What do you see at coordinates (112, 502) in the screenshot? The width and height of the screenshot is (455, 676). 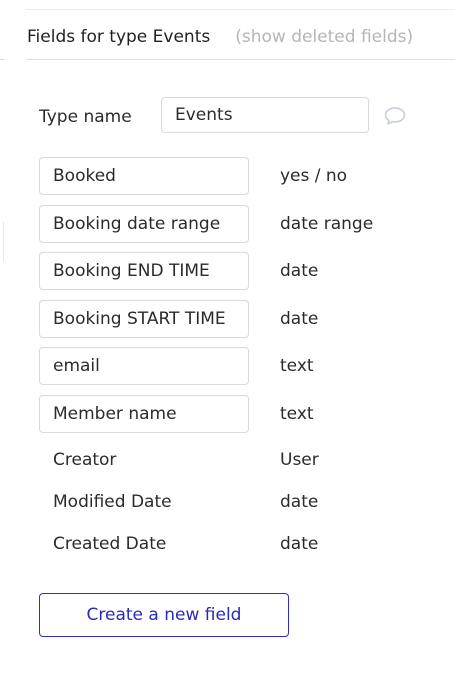 I see `field-name-label: Modified Date` at bounding box center [112, 502].